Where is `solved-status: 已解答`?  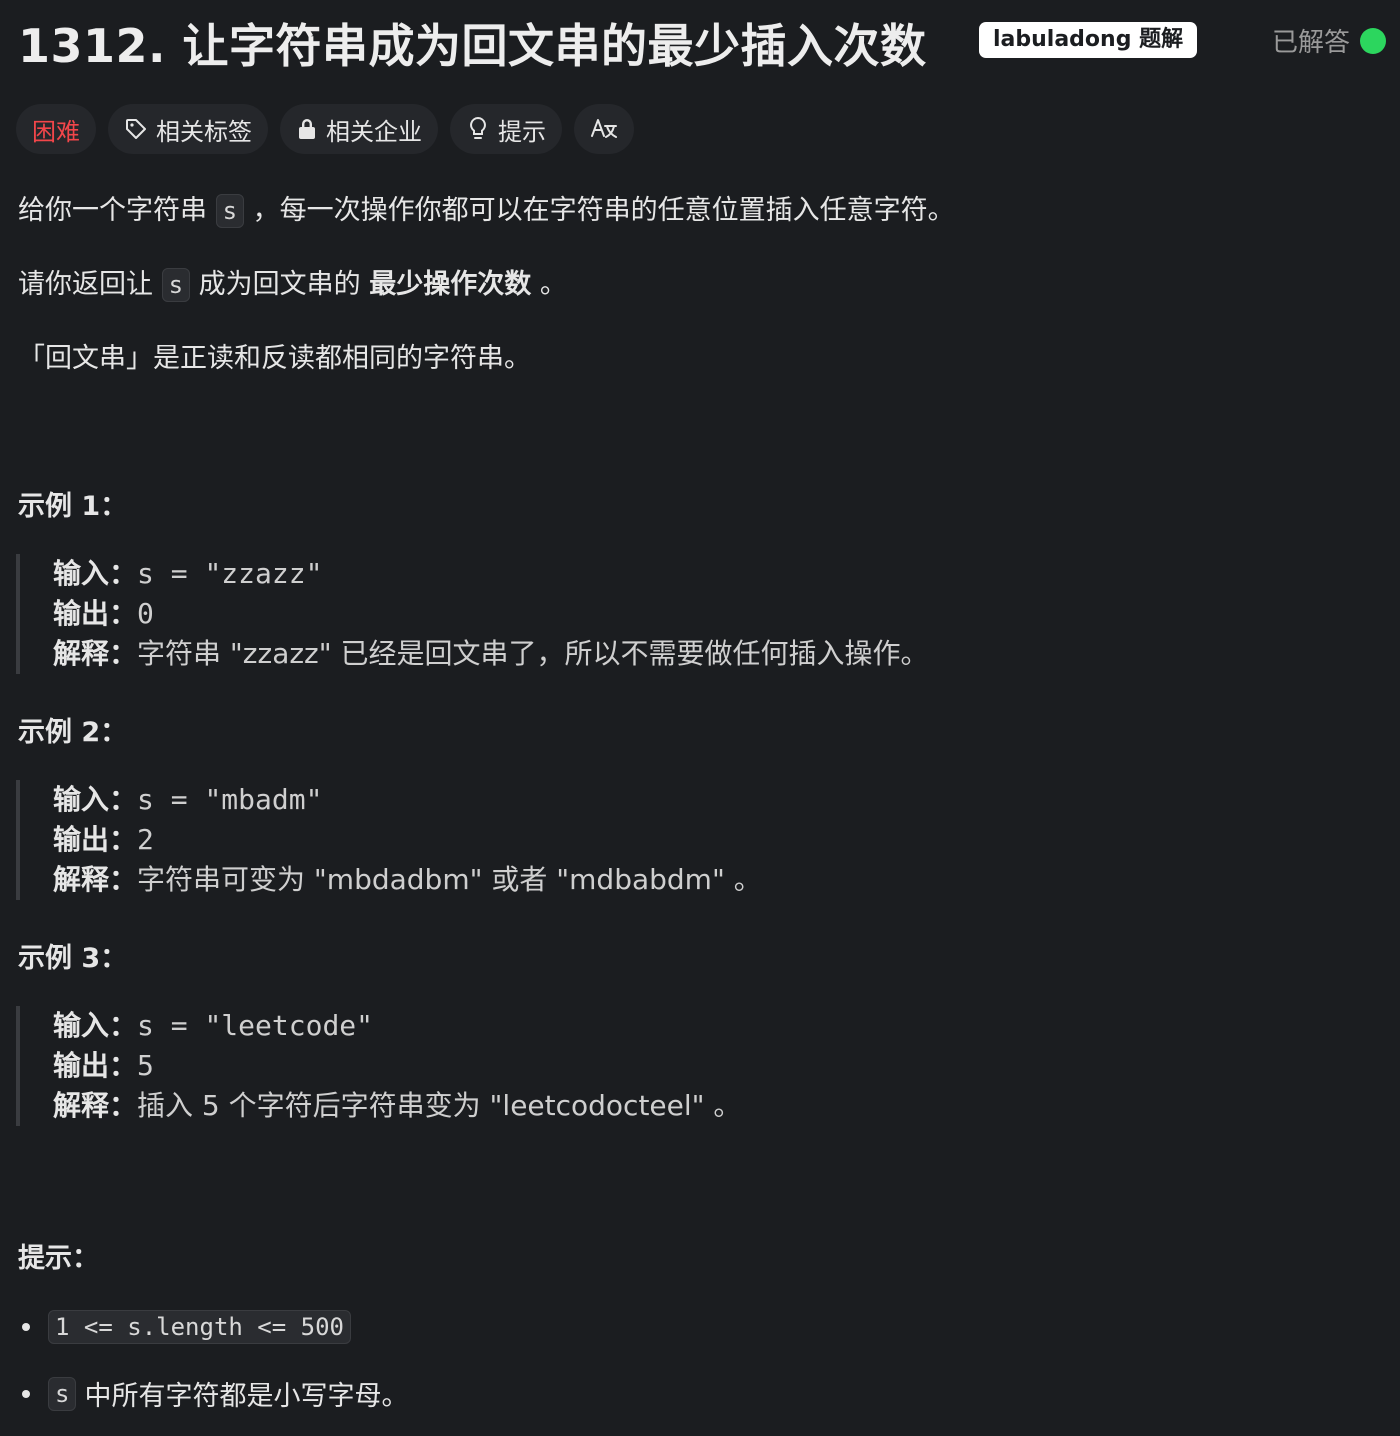
solved-status: 已解答 is located at coordinates (1329, 40).